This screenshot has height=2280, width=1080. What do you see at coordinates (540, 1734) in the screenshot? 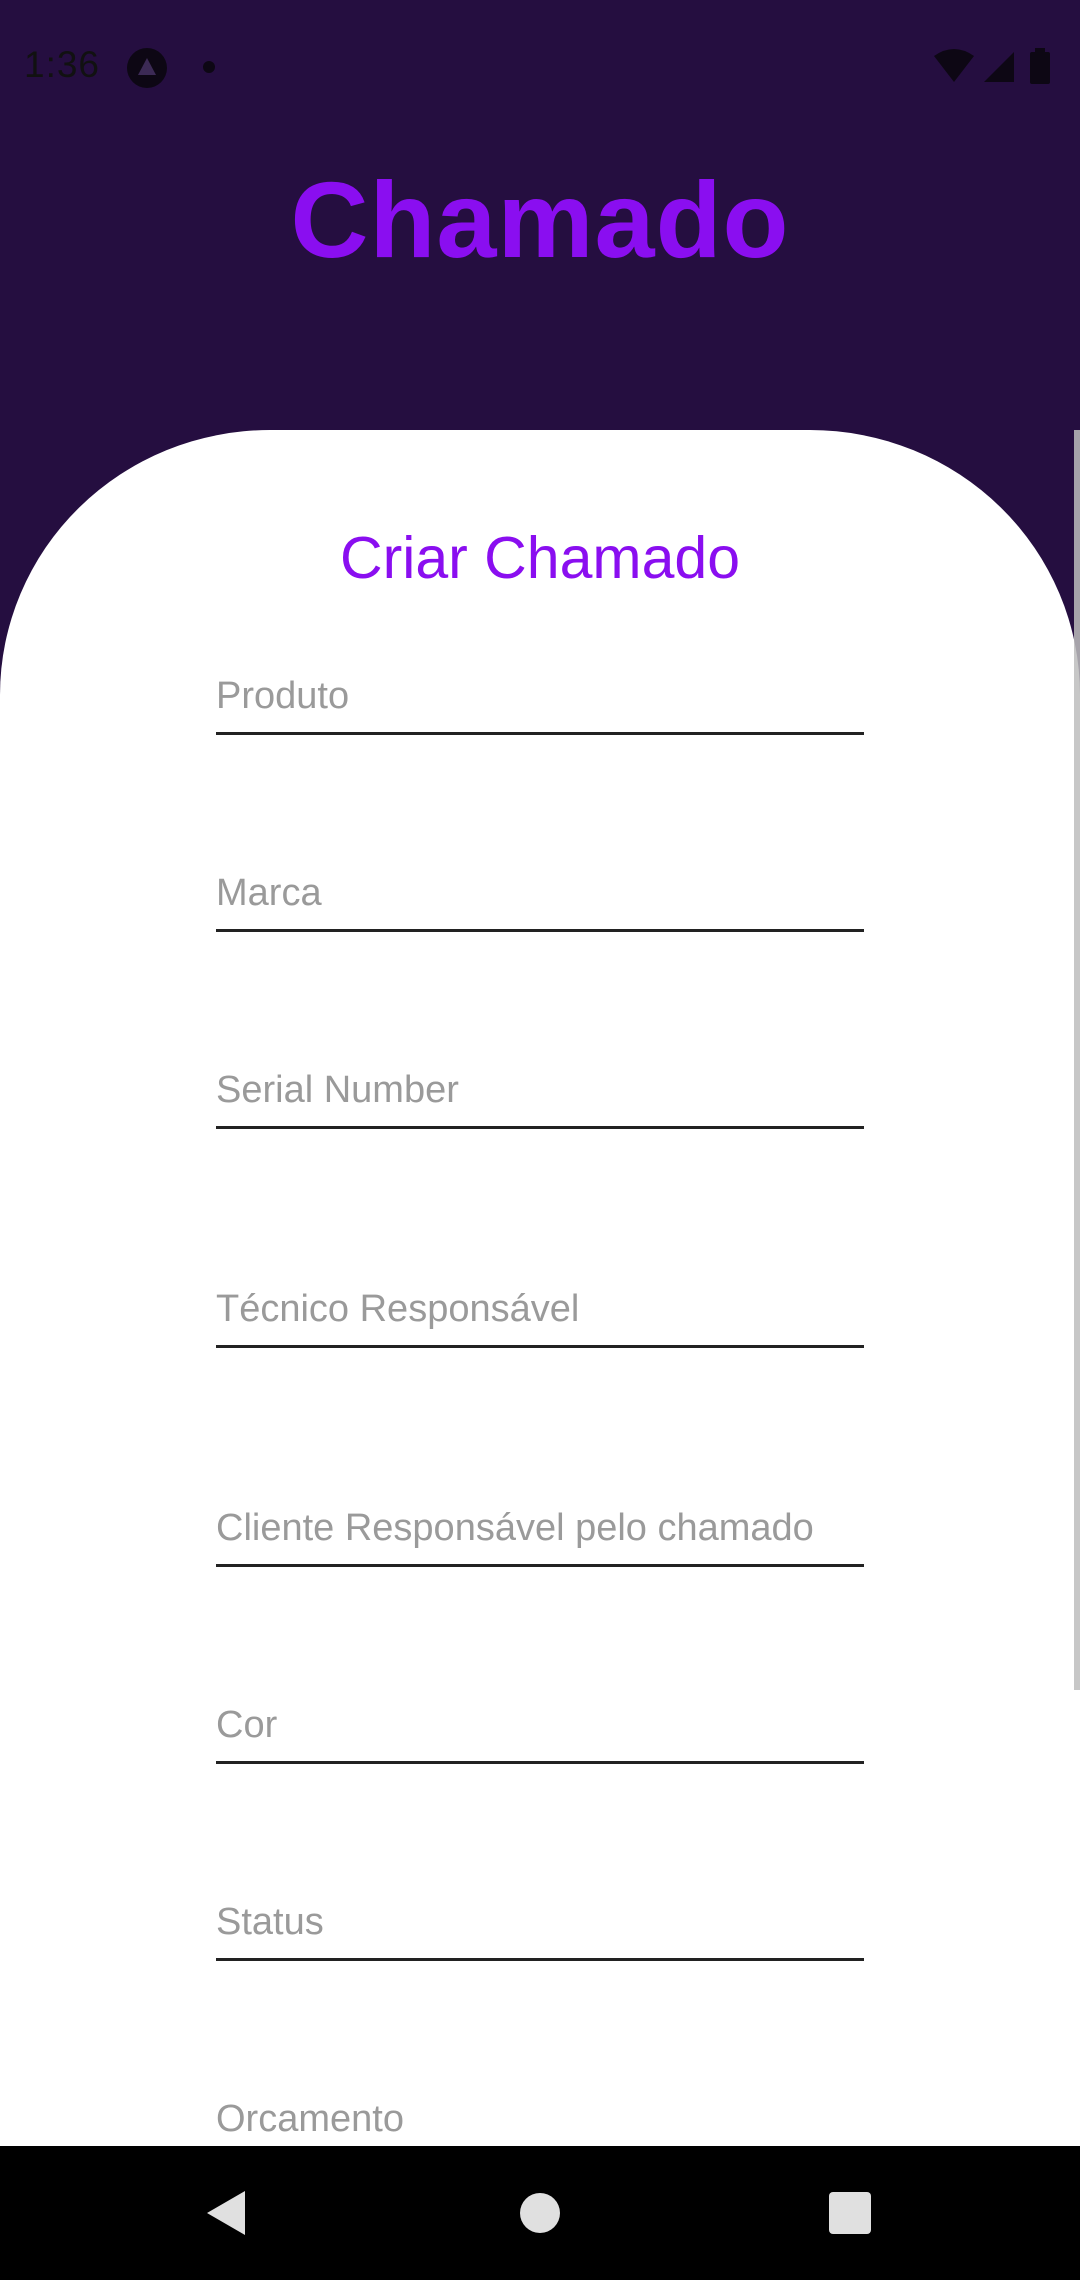
I see `cor-field: Cor` at bounding box center [540, 1734].